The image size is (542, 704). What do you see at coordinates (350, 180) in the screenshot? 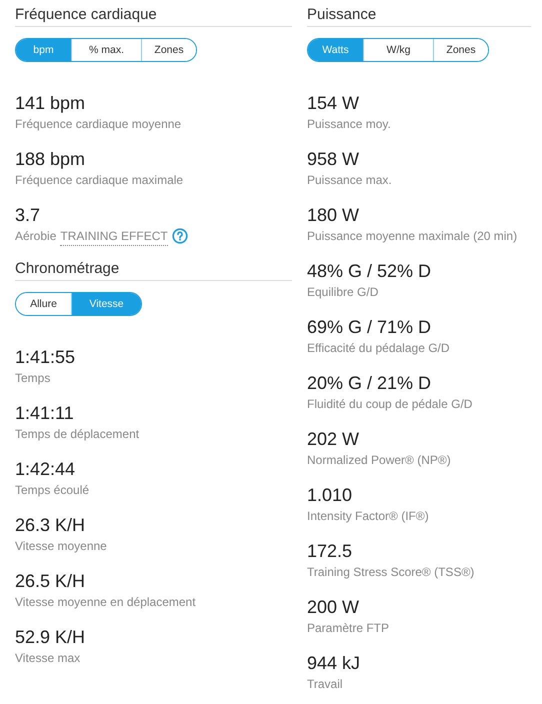
I see `stat-label: Puissance max.` at bounding box center [350, 180].